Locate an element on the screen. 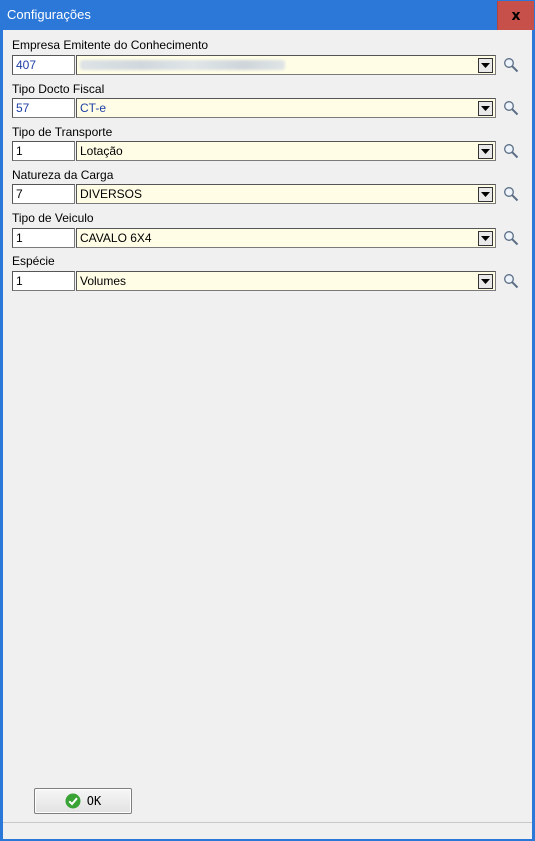 This screenshot has height=841, width=535. dropdown-button-natureza-carga is located at coordinates (485, 194).